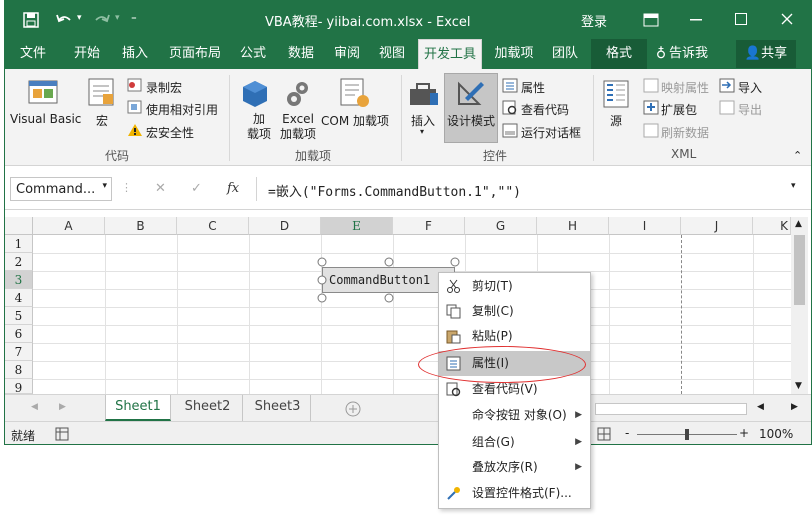 The width and height of the screenshot is (812, 519). I want to click on cancel-icon: ✕, so click(160, 188).